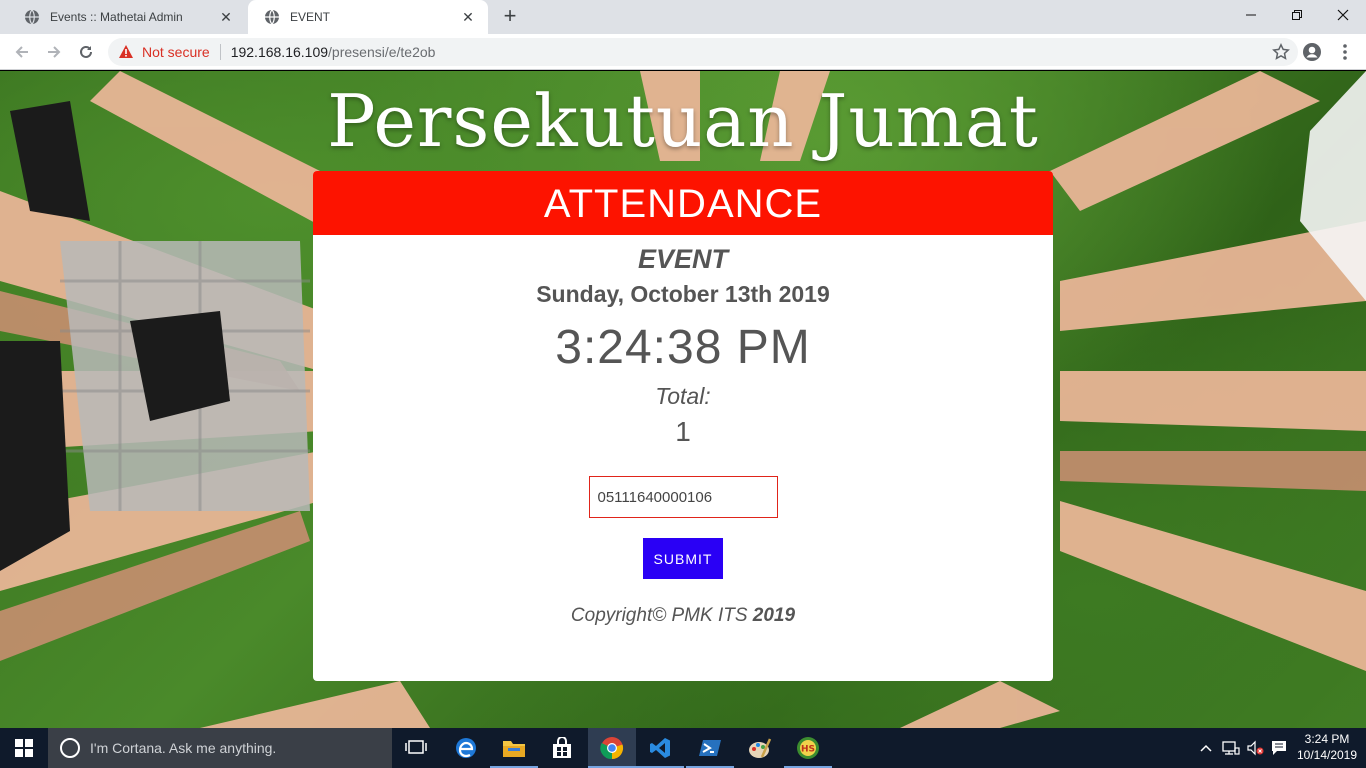  I want to click on volume-muted-icon, so click(1255, 748).